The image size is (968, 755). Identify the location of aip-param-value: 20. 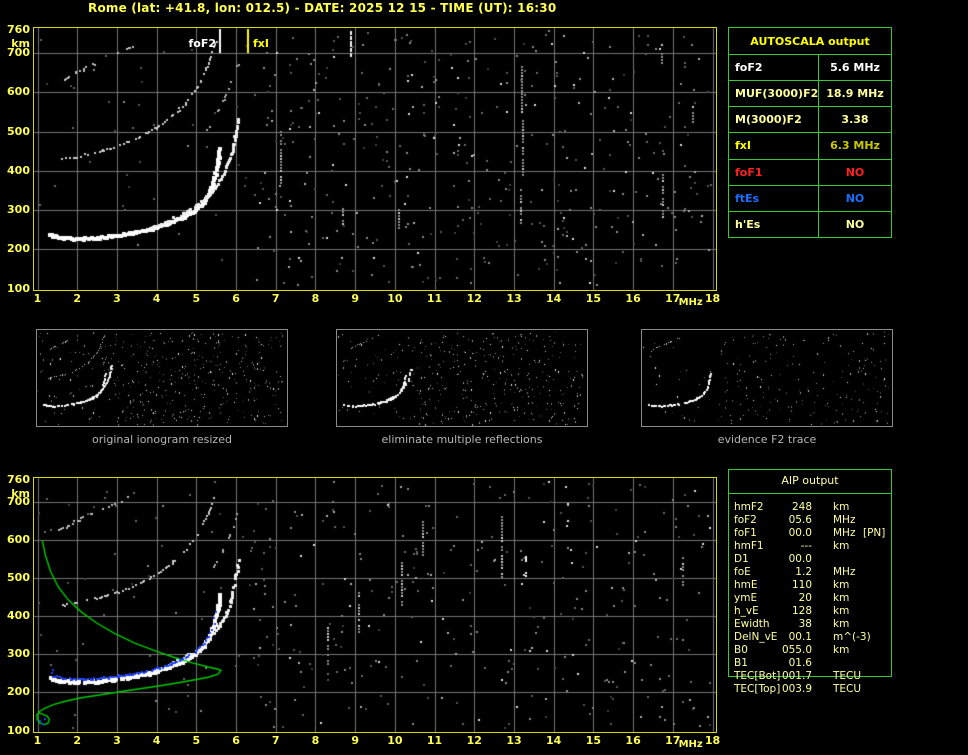
(805, 598).